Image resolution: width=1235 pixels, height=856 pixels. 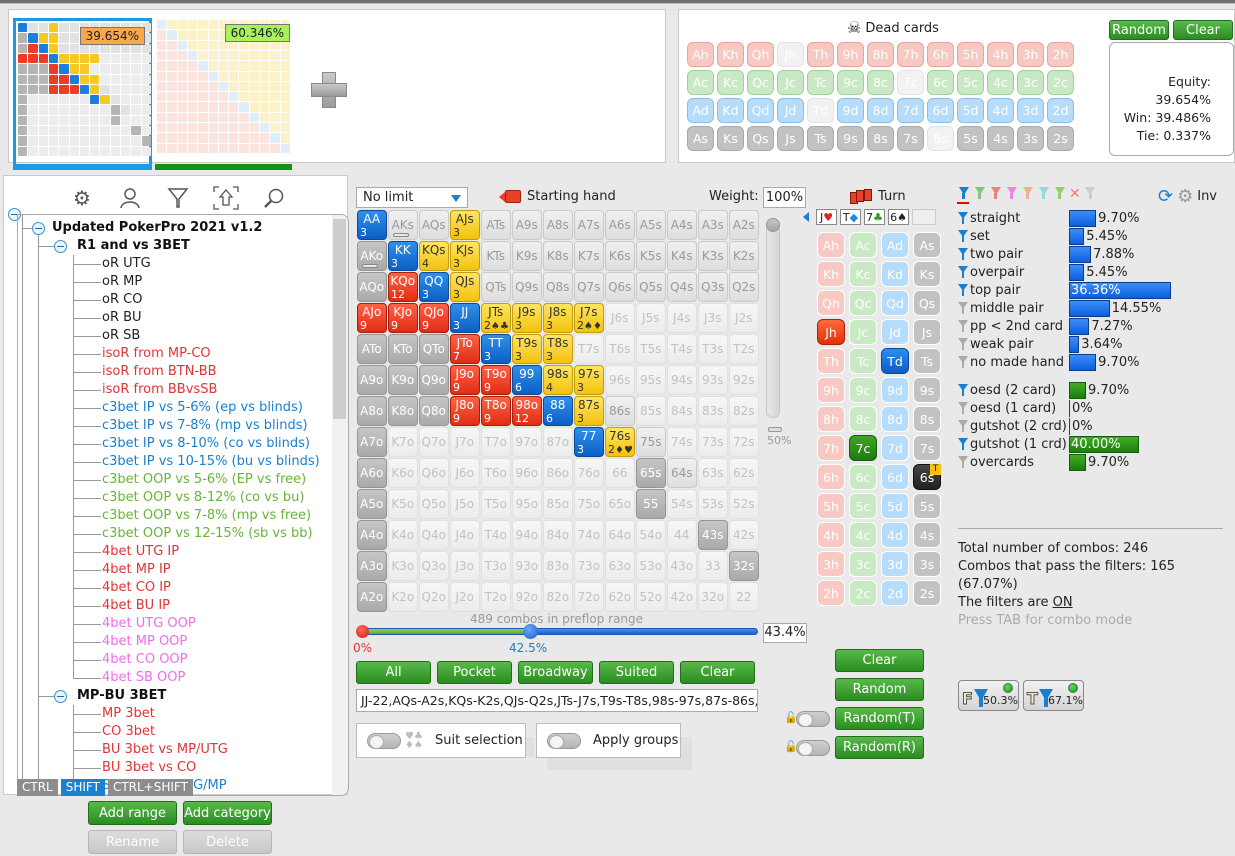 I want to click on filter-icon, so click(x=178, y=198).